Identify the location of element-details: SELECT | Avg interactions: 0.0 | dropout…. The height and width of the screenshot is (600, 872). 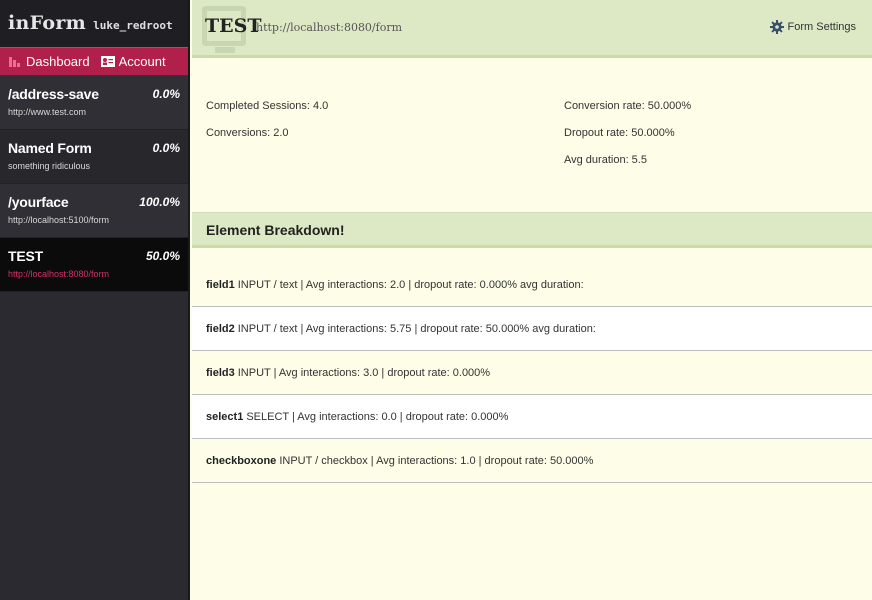
(377, 416).